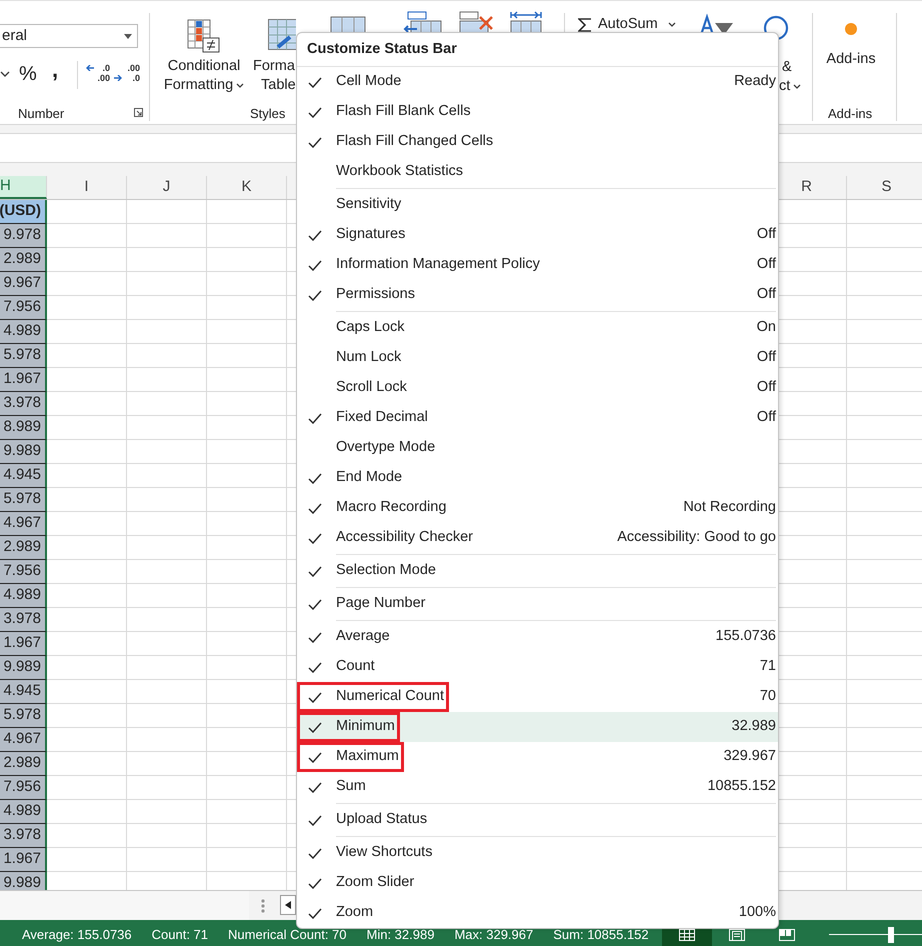 This screenshot has width=922, height=946. I want to click on menu-item-label: Average, so click(363, 636).